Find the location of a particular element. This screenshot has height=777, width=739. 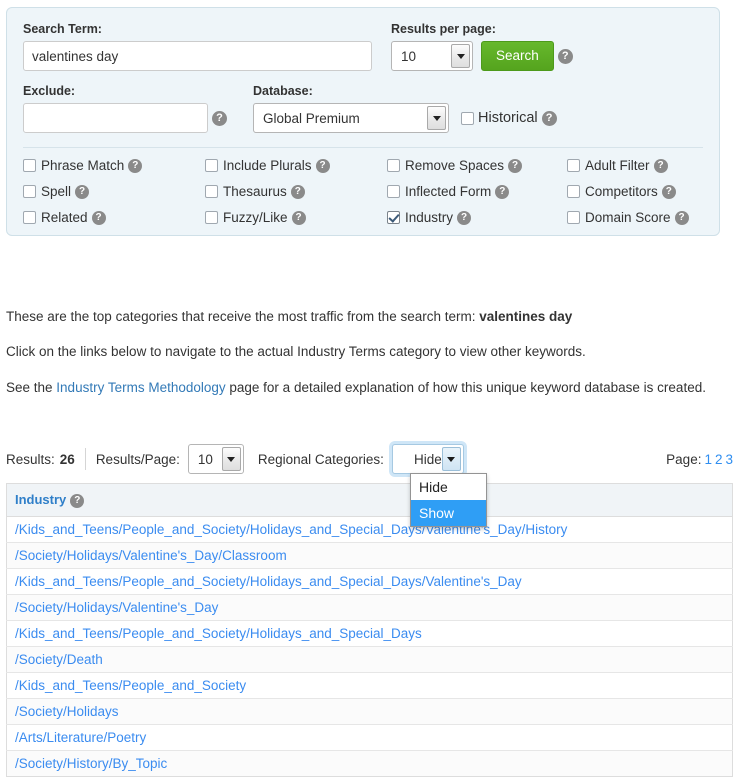

option-industry: Industry? is located at coordinates (477, 217).